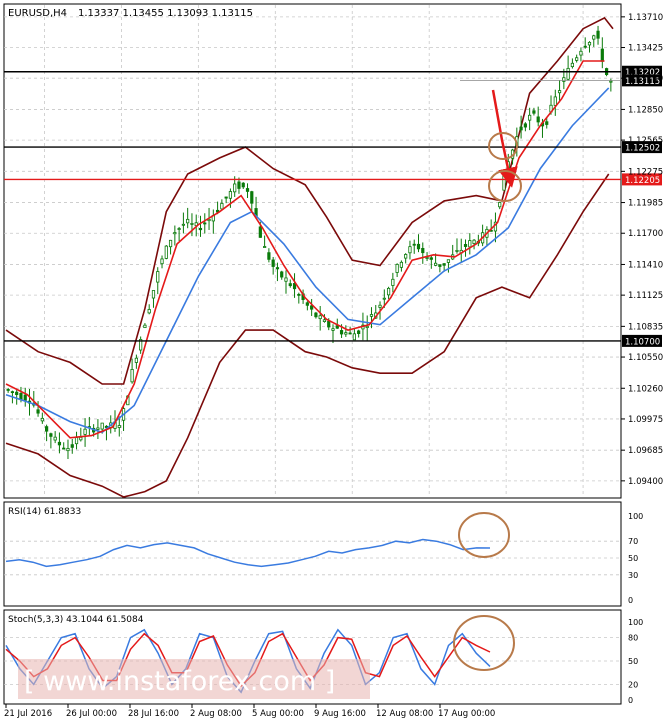  What do you see at coordinates (91, 714) in the screenshot?
I see `x-tick-label: 26 Jul 00:00` at bounding box center [91, 714].